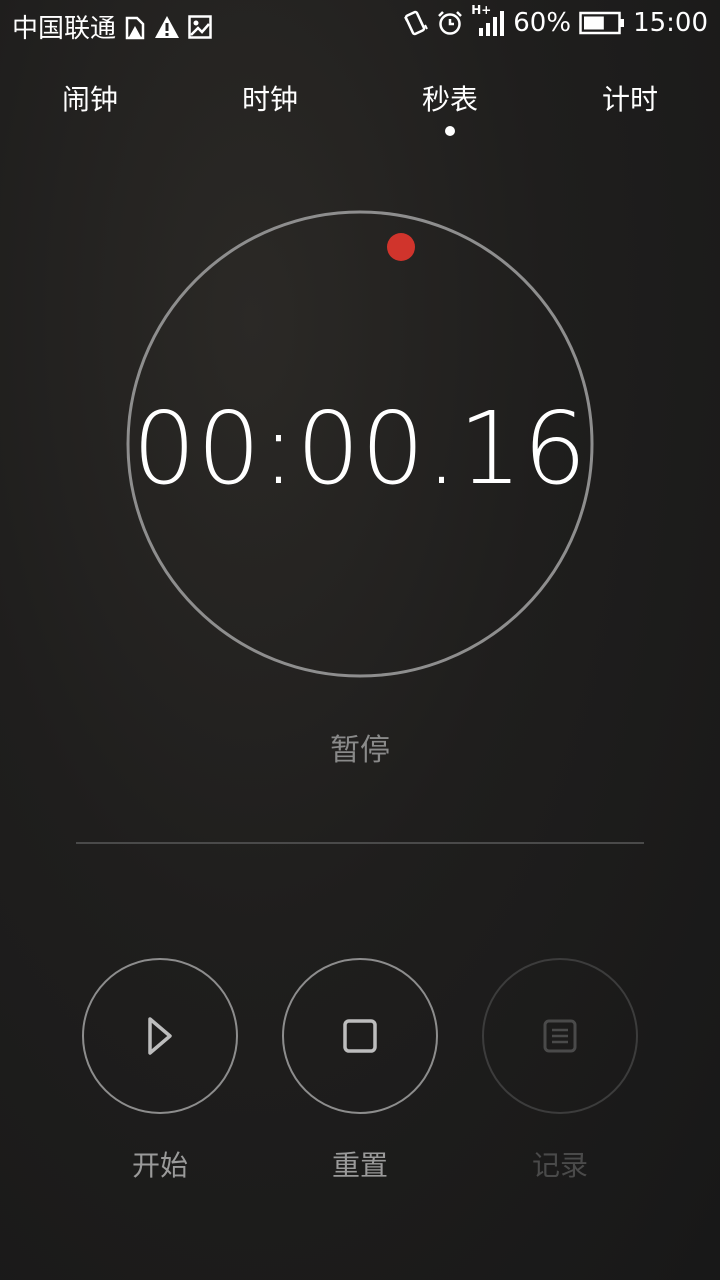 The width and height of the screenshot is (720, 1280). I want to click on reset-button: 重置, so click(360, 1071).